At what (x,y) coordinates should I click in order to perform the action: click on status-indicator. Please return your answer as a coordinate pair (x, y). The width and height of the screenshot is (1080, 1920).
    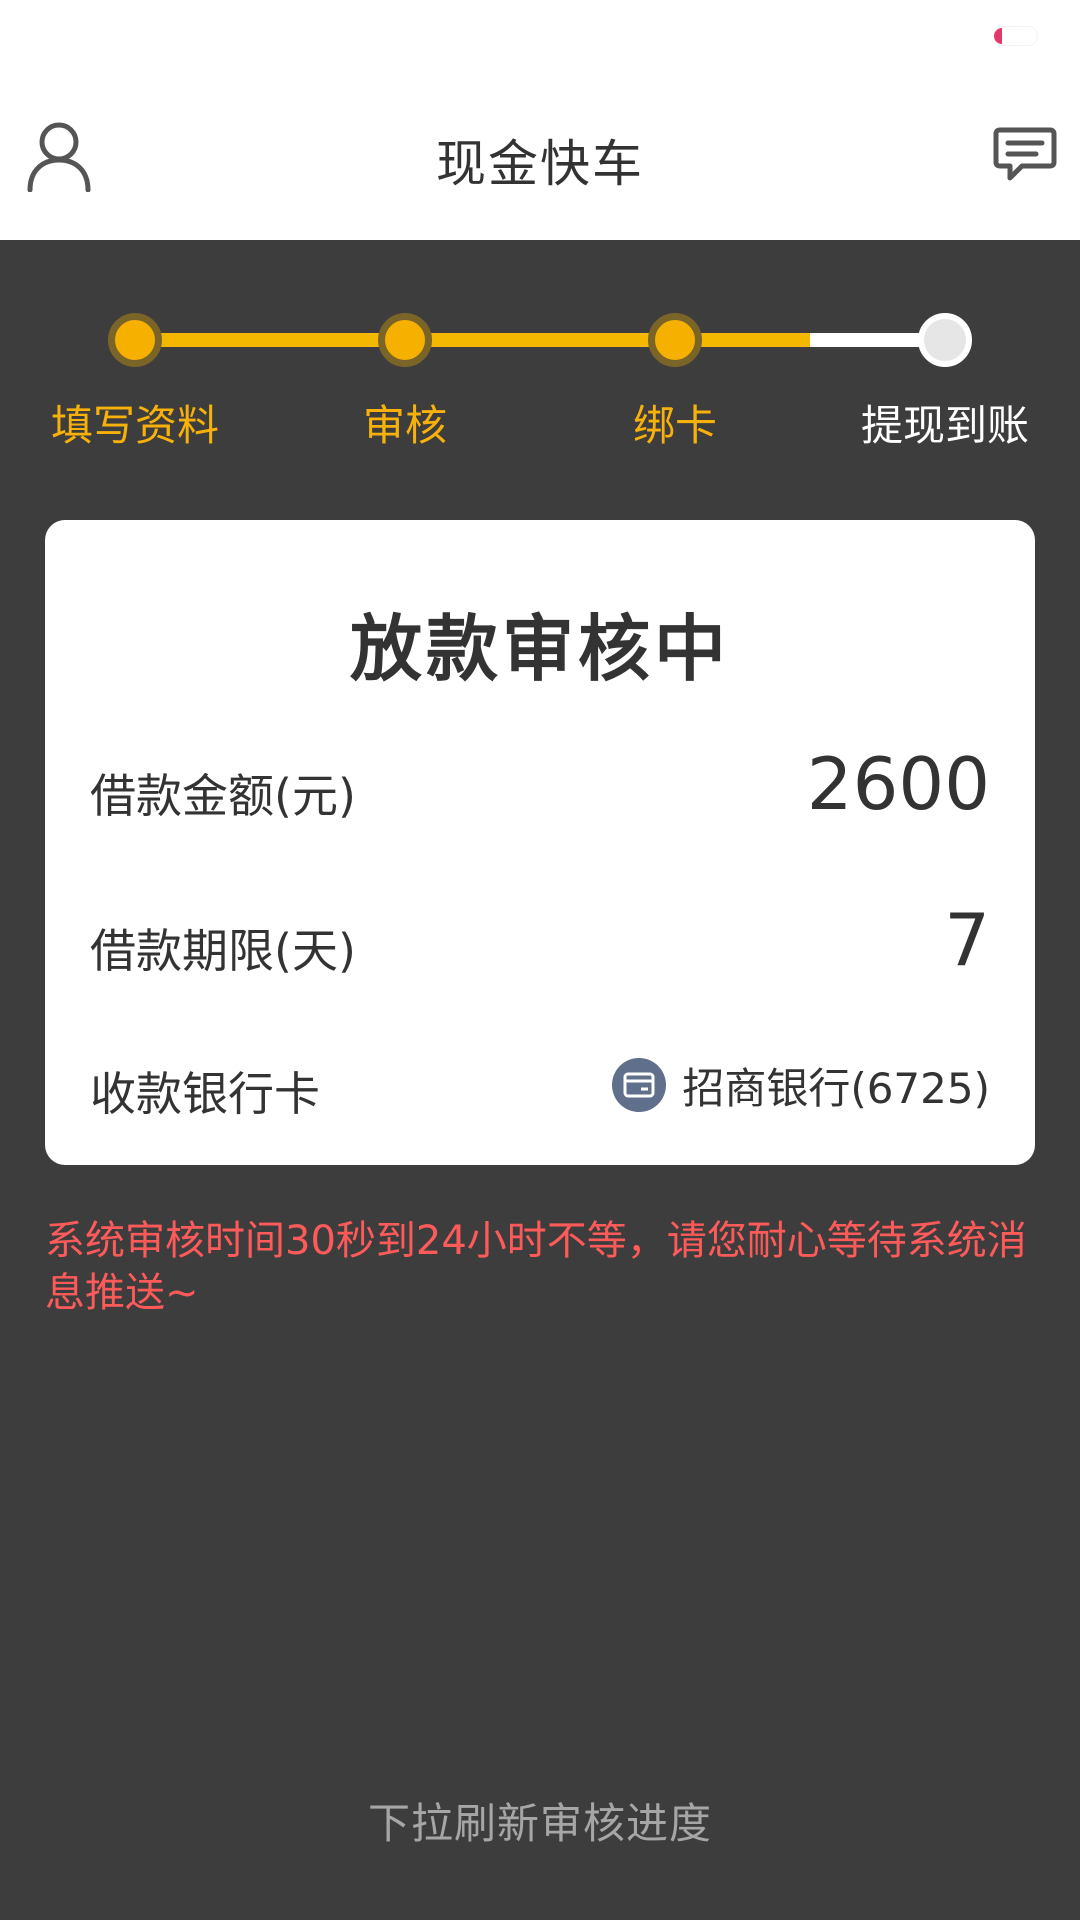
    Looking at the image, I should click on (1016, 36).